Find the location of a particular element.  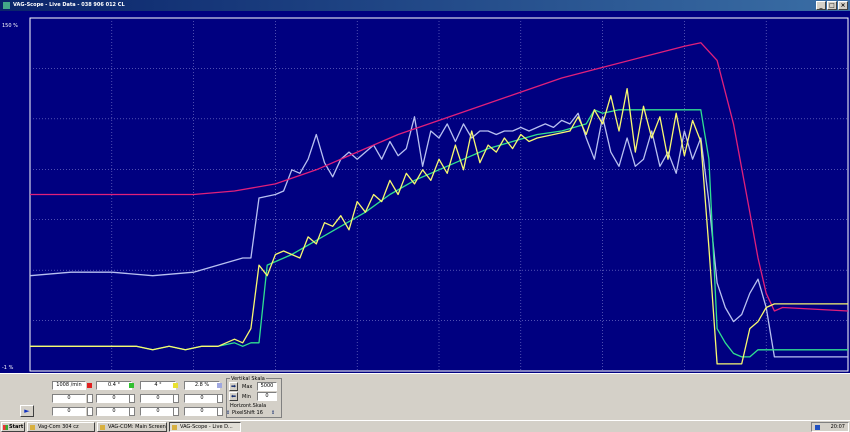

window-buttons: _ □ × is located at coordinates (832, 5).